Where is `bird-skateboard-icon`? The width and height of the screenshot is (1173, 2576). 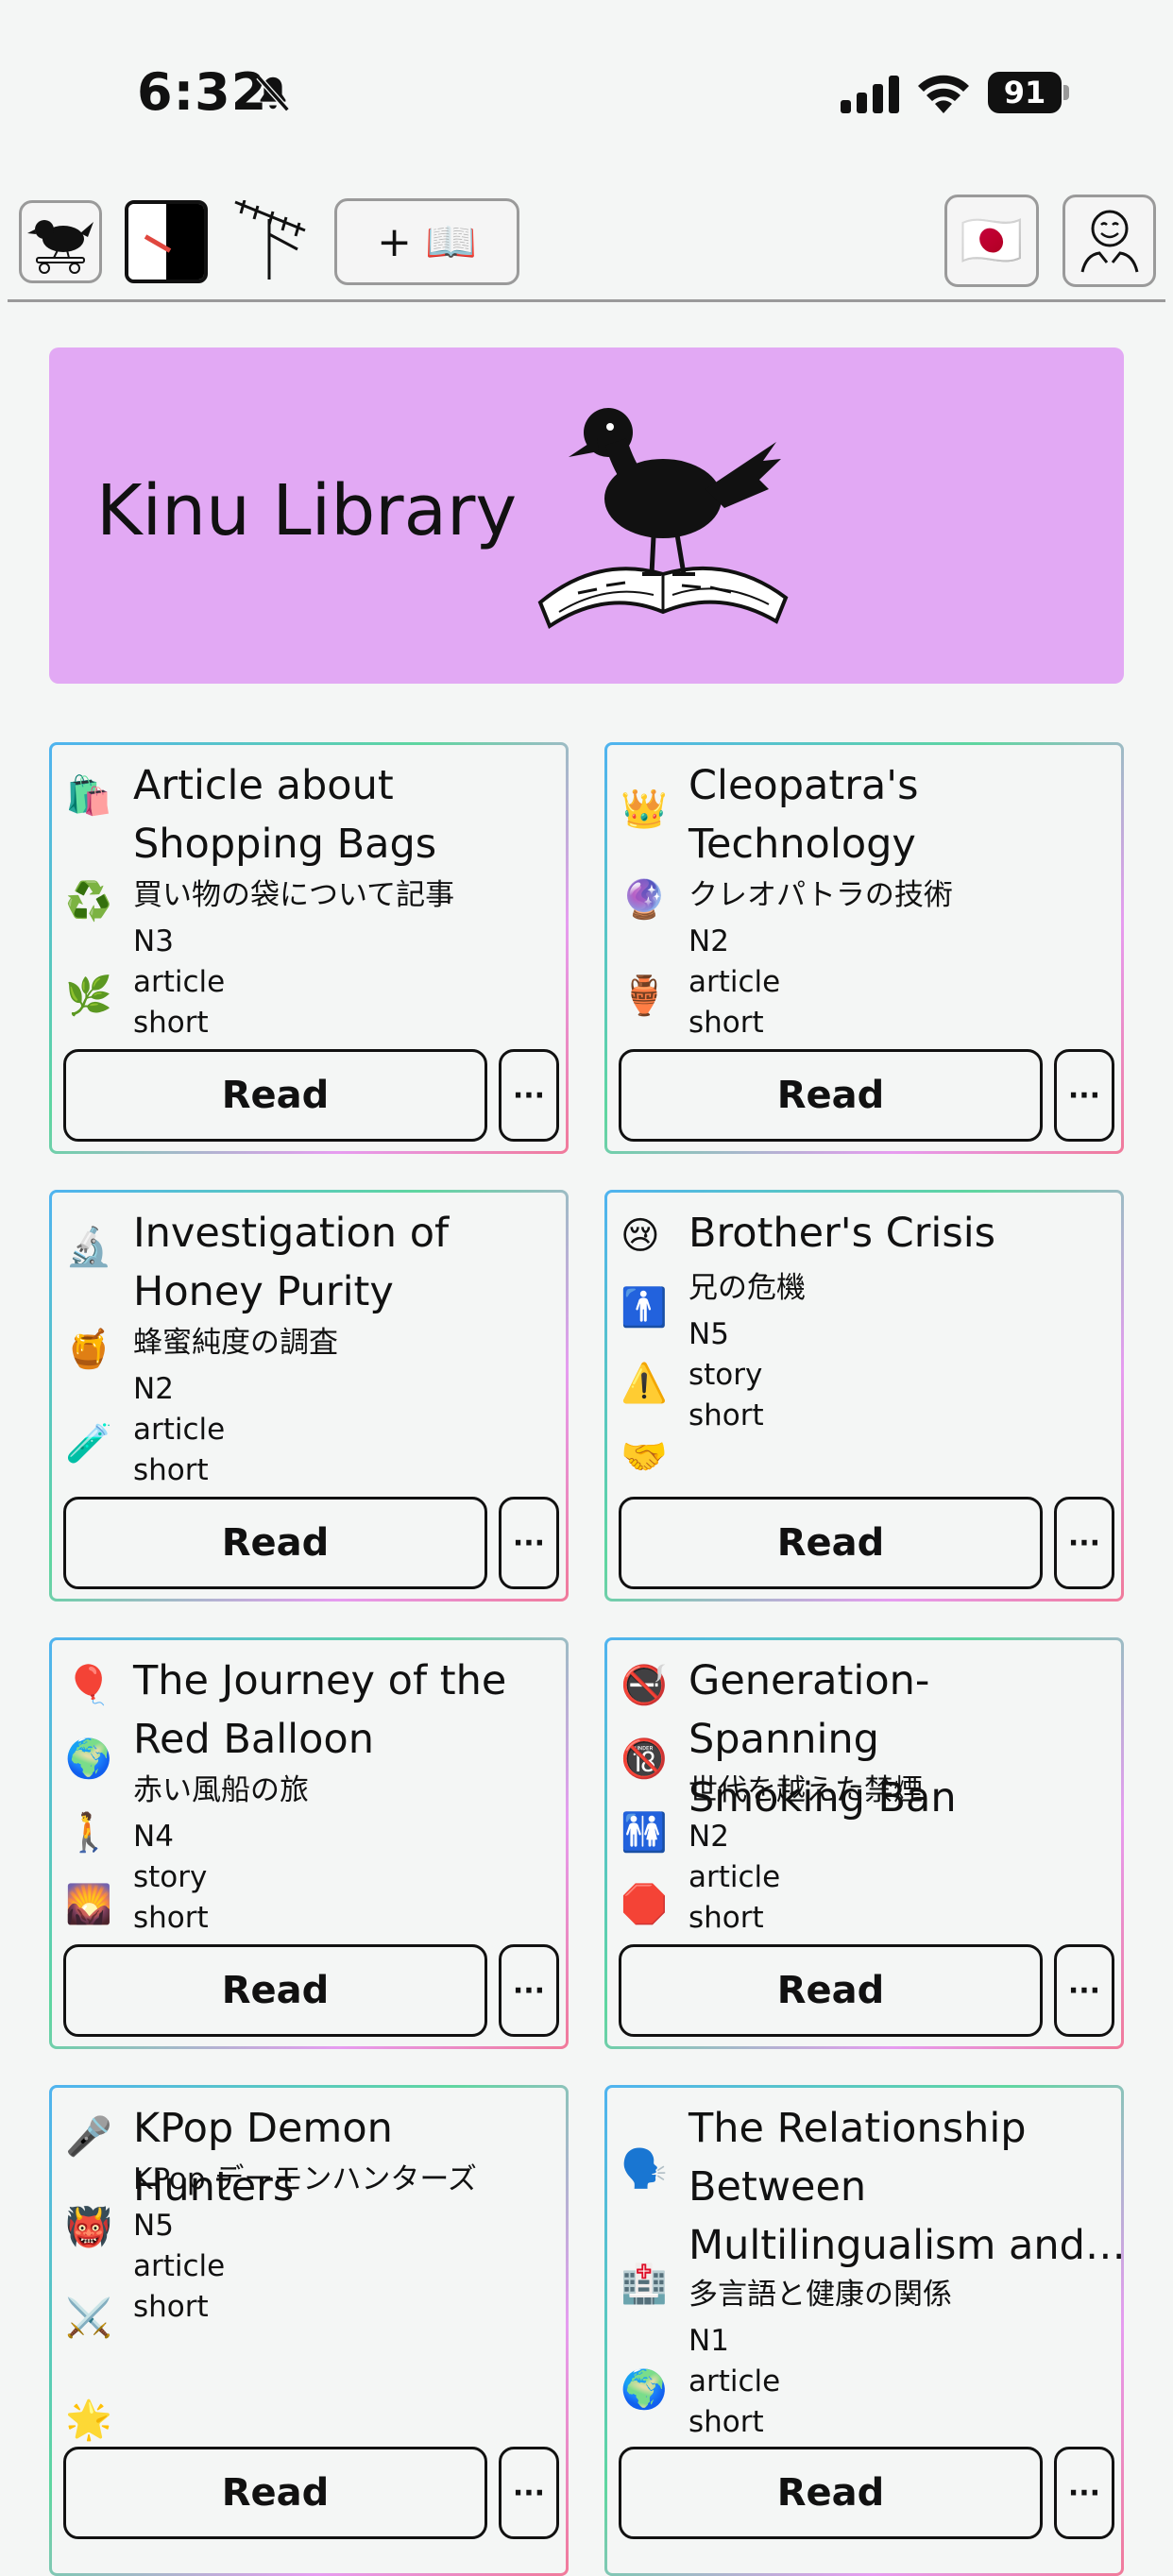 bird-skateboard-icon is located at coordinates (60, 247).